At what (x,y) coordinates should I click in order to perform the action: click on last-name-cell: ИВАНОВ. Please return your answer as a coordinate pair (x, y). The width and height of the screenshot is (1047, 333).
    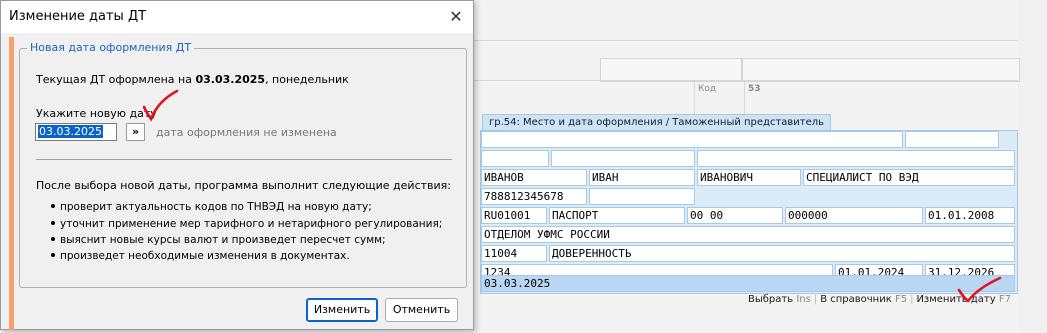
    Looking at the image, I should click on (534, 177).